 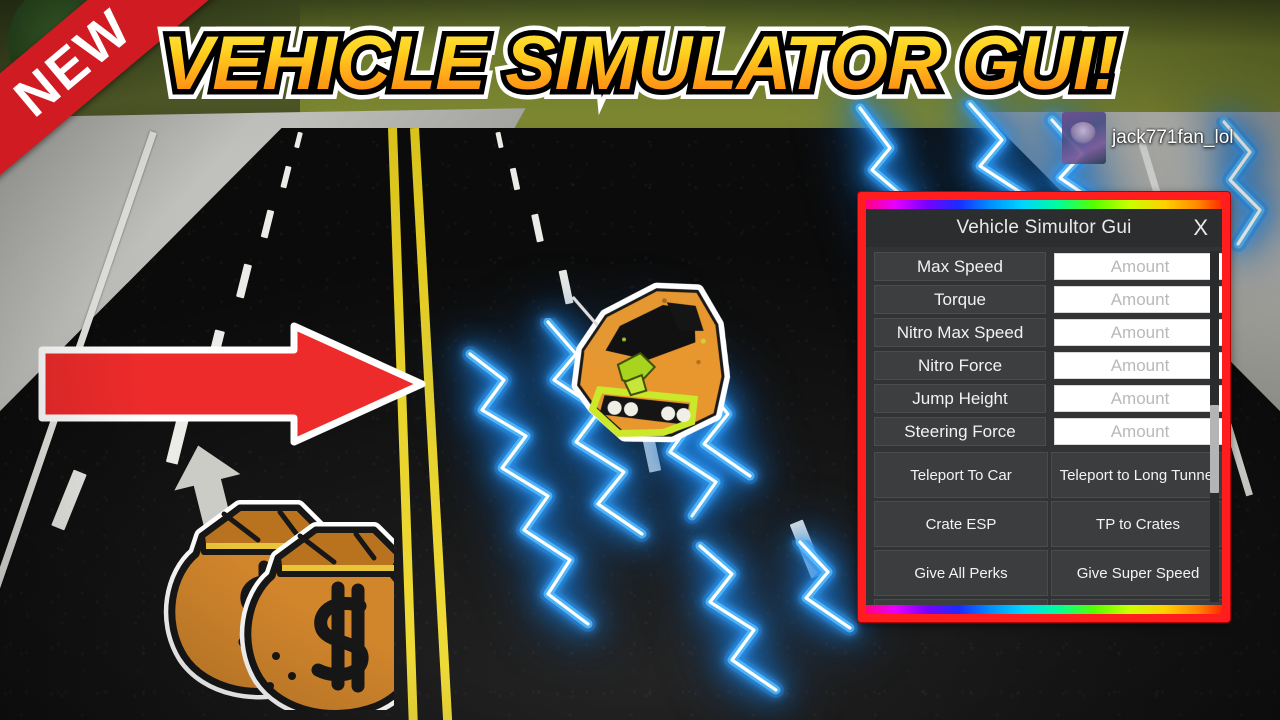 I want to click on max-speed-input: Amount, so click(x=1138, y=266).